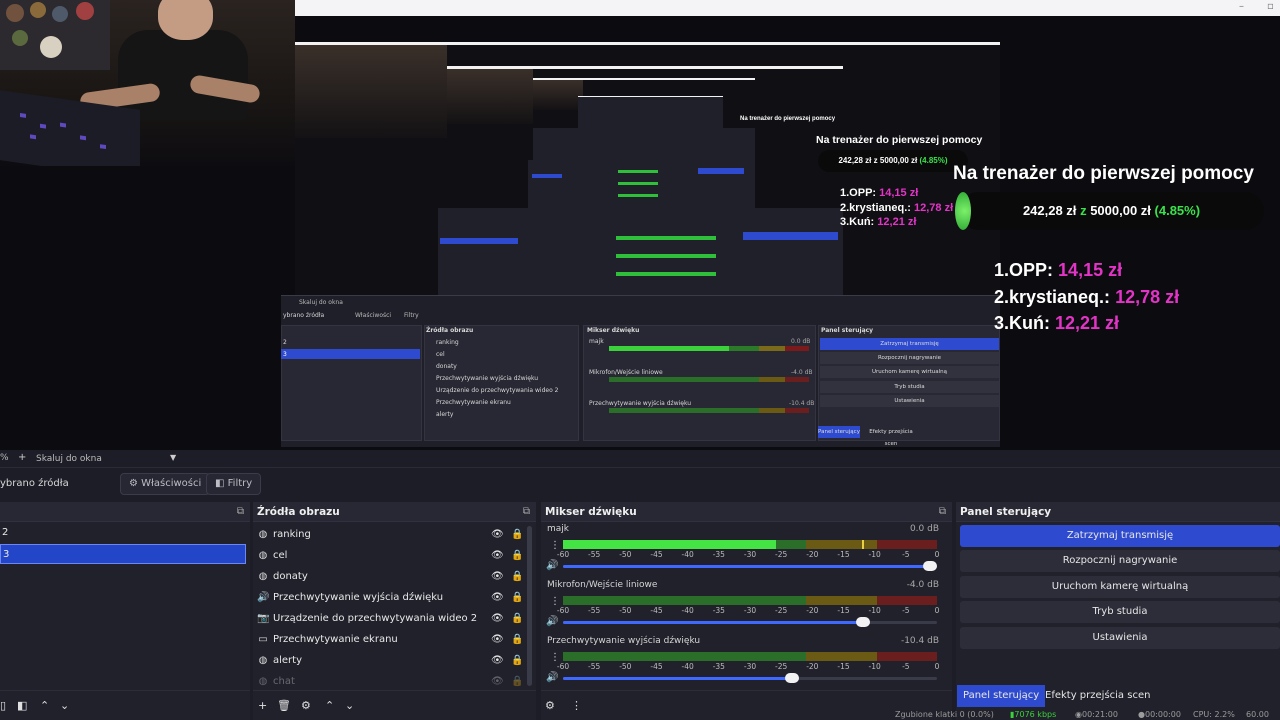 The image size is (1280, 720). What do you see at coordinates (391, 555) in the screenshot?
I see `source-item: ◍ cel 👁 🔒` at bounding box center [391, 555].